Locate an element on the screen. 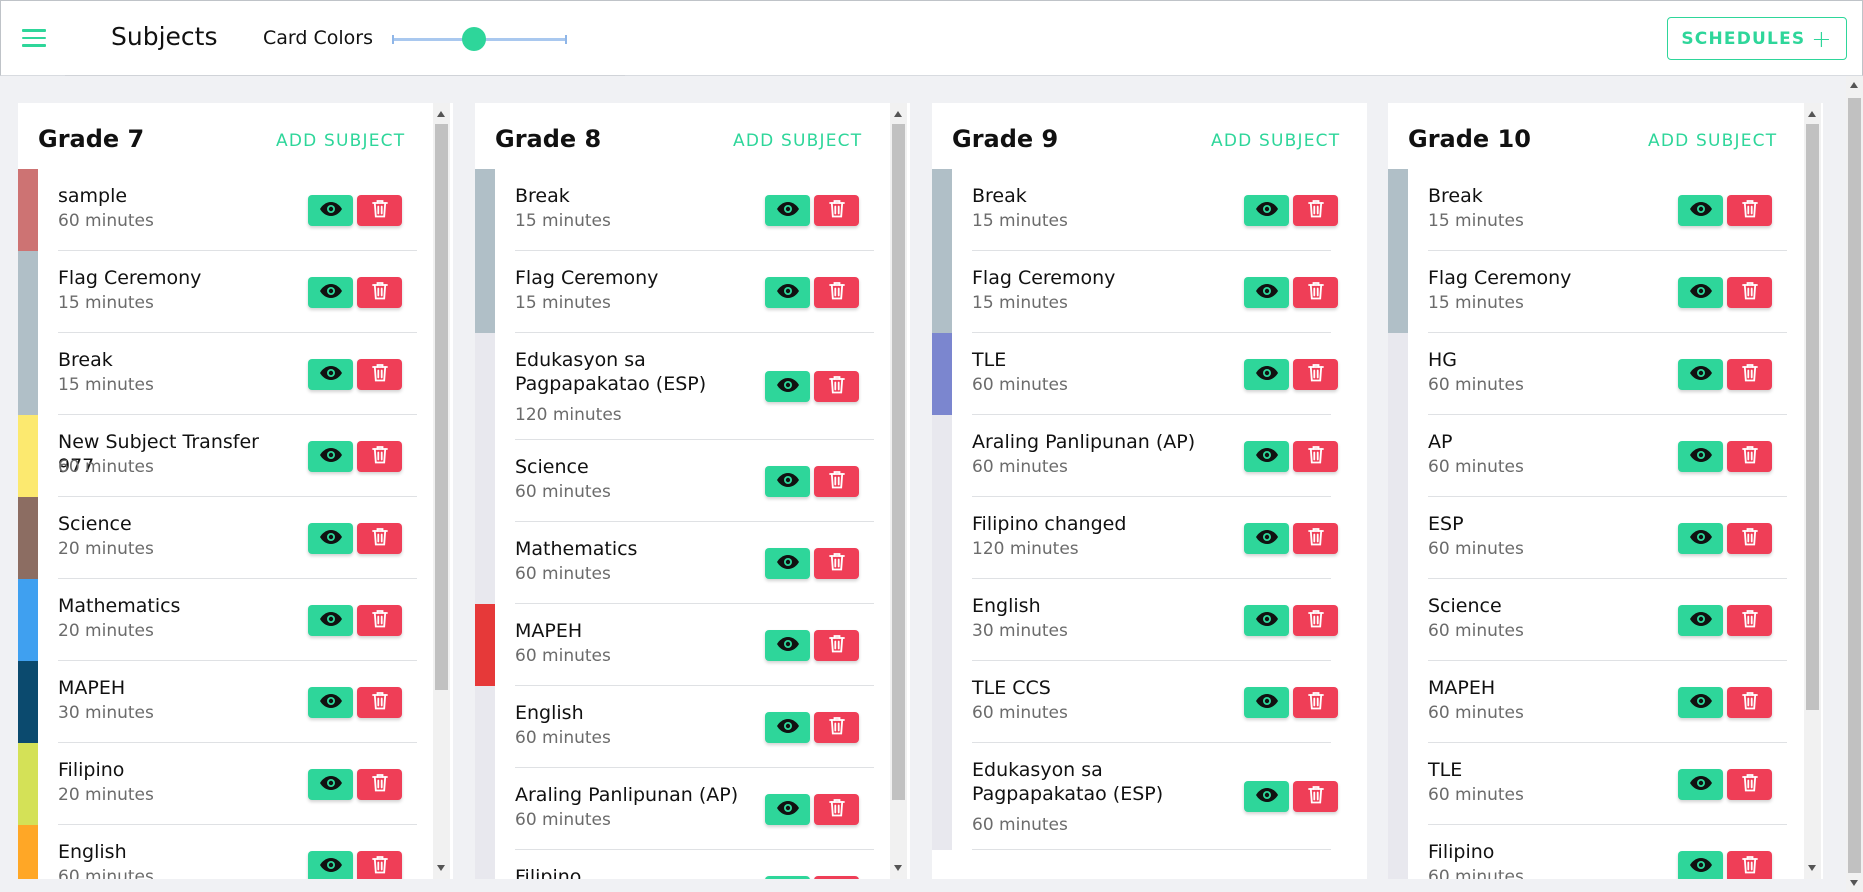  list-item: English 60 minutes is located at coordinates (682, 727).